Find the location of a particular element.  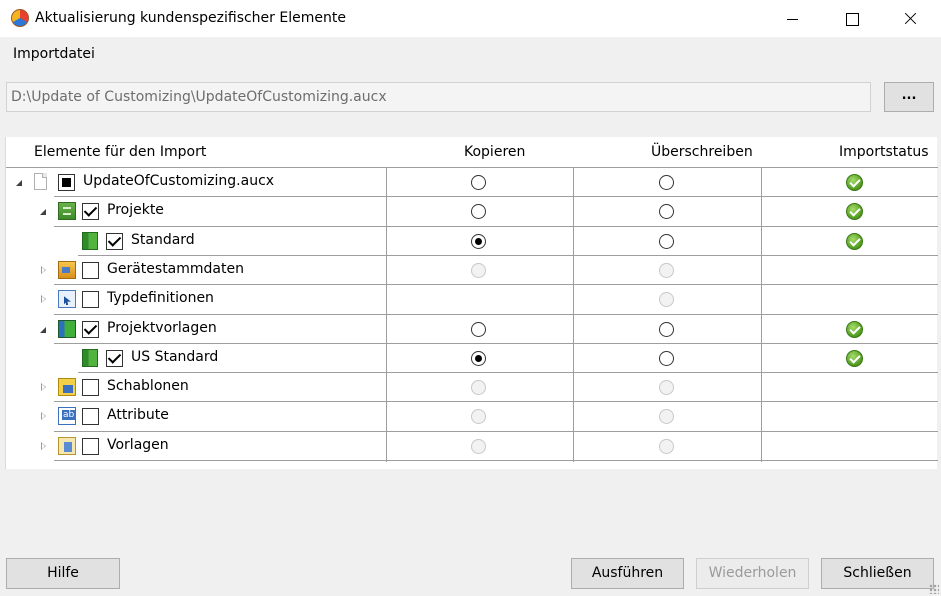

device-masterdata-icon is located at coordinates (67, 269).